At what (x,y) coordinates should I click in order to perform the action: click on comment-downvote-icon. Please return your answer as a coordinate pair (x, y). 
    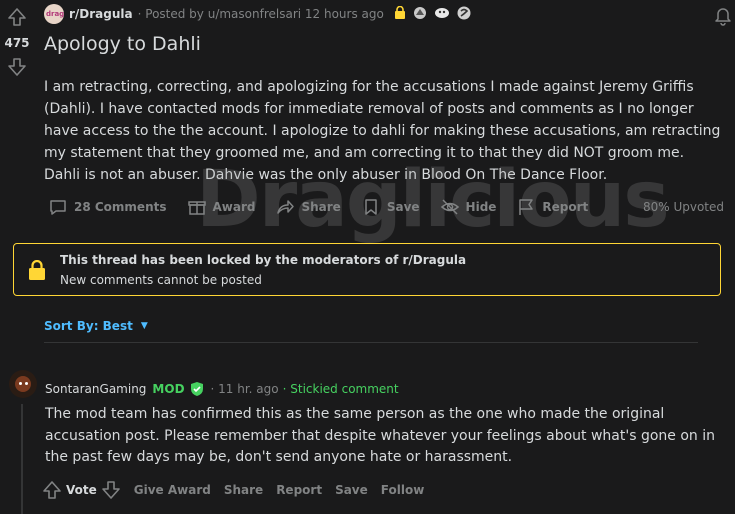
    Looking at the image, I should click on (111, 490).